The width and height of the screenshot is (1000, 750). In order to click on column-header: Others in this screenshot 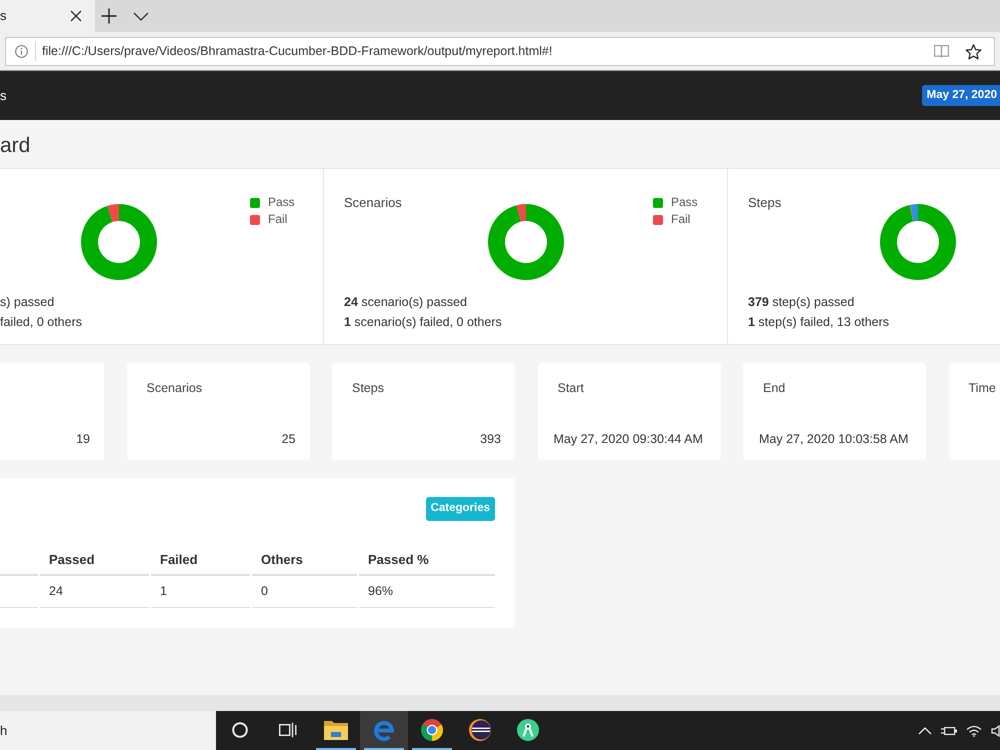, I will do `click(304, 561)`.